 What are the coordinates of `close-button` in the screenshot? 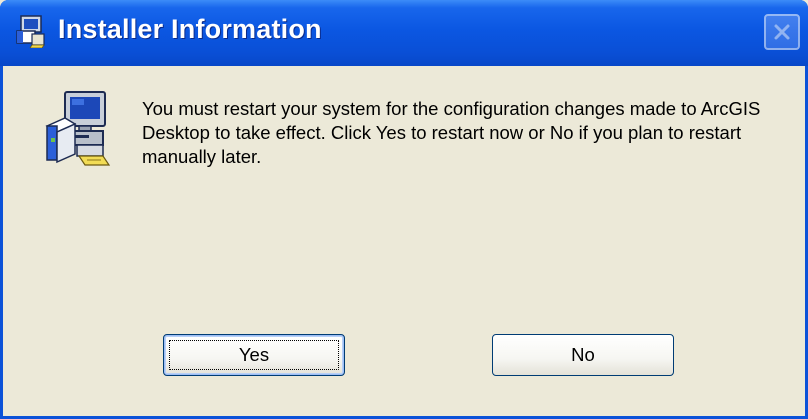 It's located at (782, 32).